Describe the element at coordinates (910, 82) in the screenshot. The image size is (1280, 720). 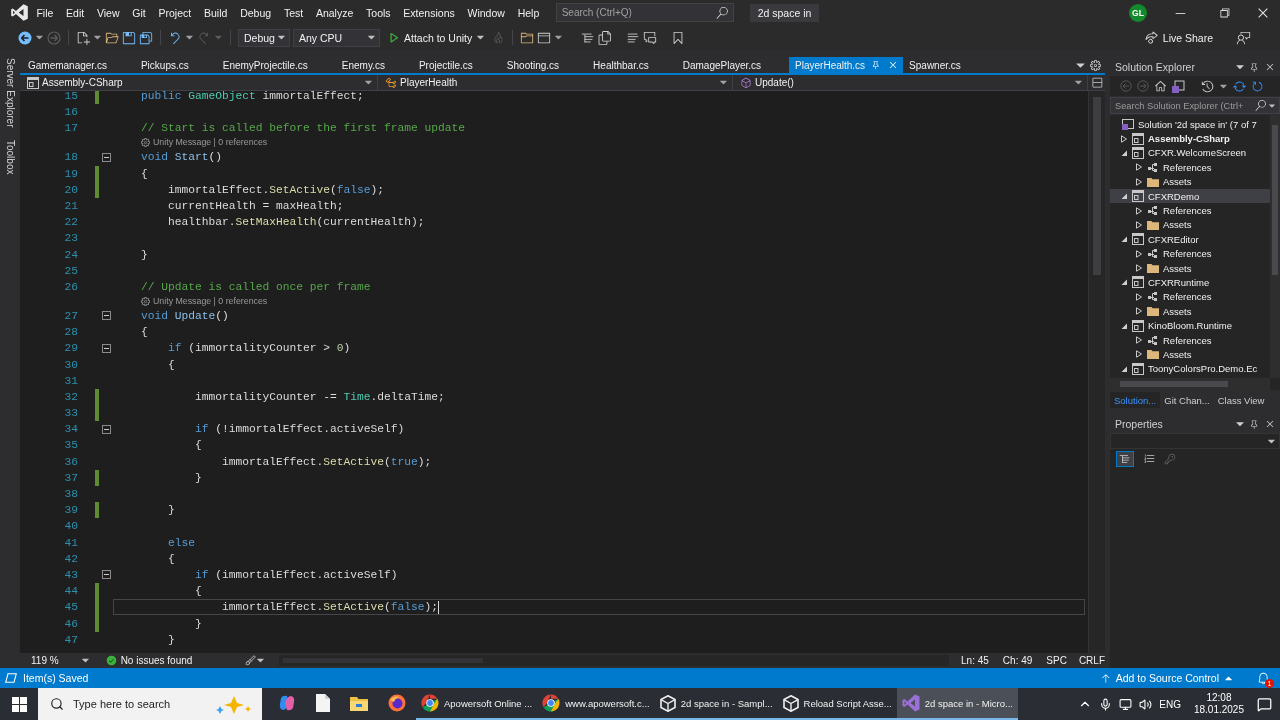
I see `member-dropdown: Update()` at that location.